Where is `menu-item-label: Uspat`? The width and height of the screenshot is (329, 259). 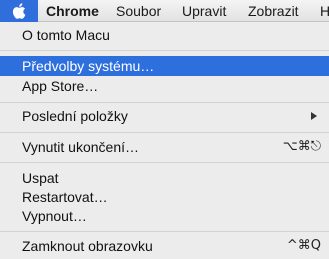 menu-item-label: Uspat is located at coordinates (40, 178).